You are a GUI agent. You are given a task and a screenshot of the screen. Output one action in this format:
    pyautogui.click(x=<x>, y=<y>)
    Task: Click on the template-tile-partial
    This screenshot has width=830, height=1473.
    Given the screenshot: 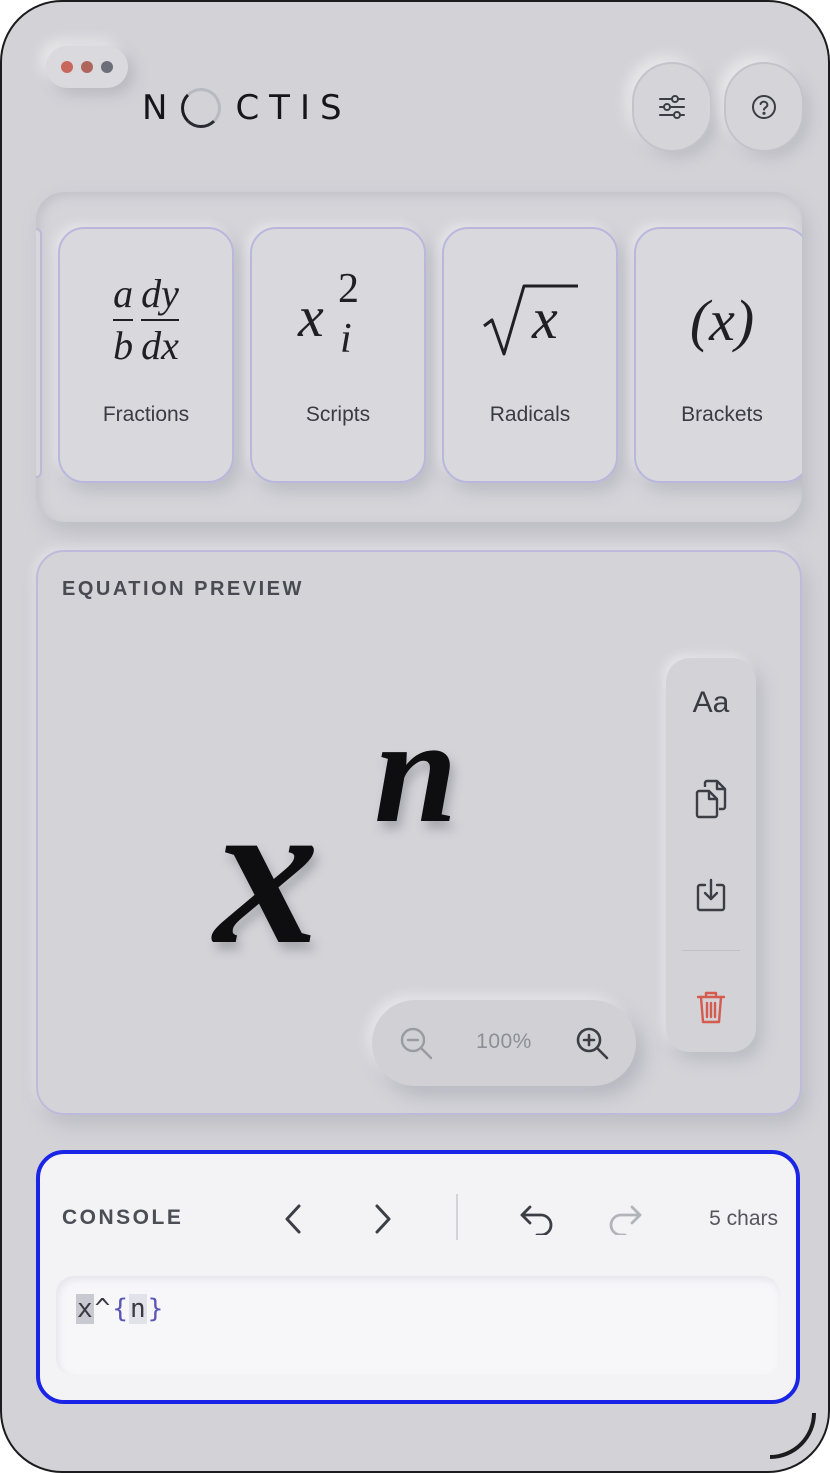 What is the action you would take?
    pyautogui.click(x=39, y=353)
    